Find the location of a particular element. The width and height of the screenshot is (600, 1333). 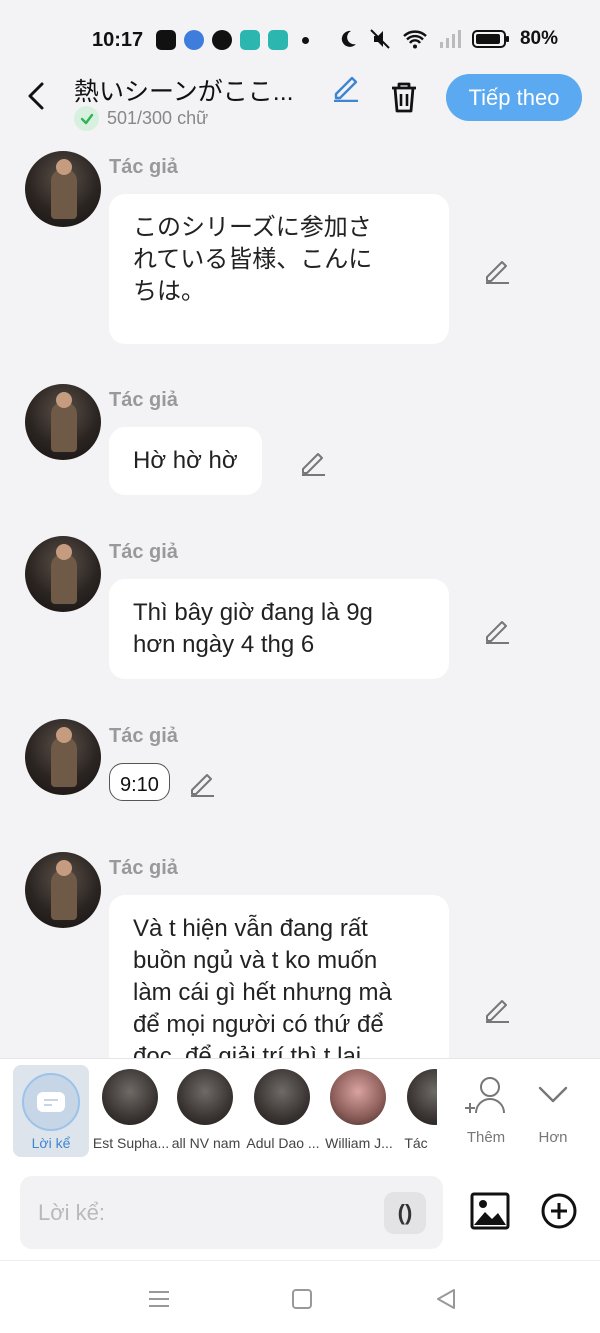

battery-percent: 80% is located at coordinates (538, 38).